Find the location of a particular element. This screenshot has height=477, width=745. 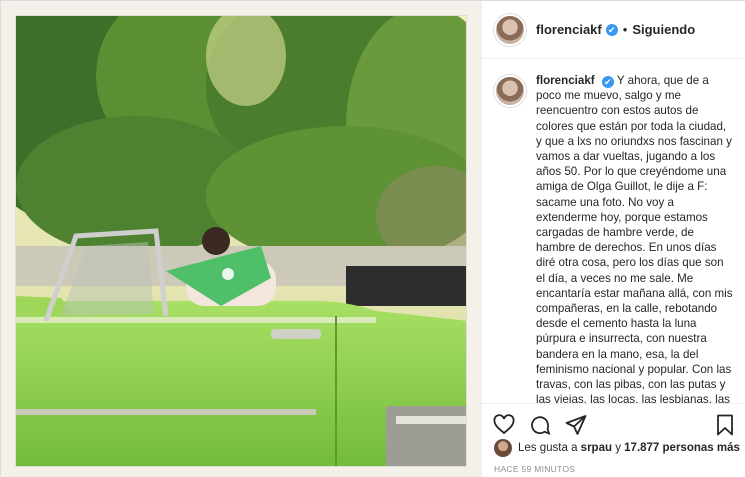

post-timestamp: HACE 59 MINUTOS is located at coordinates (534, 469).